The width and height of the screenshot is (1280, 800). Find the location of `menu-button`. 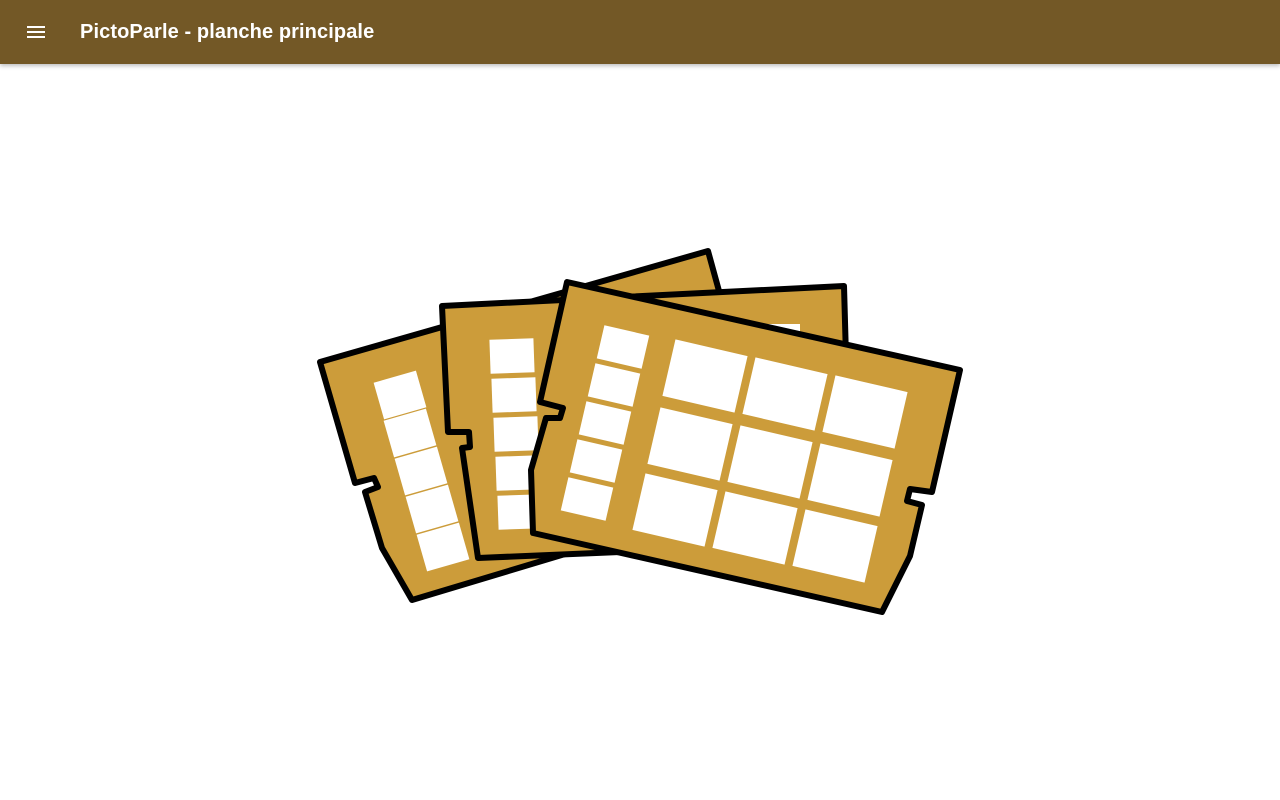

menu-button is located at coordinates (36, 32).